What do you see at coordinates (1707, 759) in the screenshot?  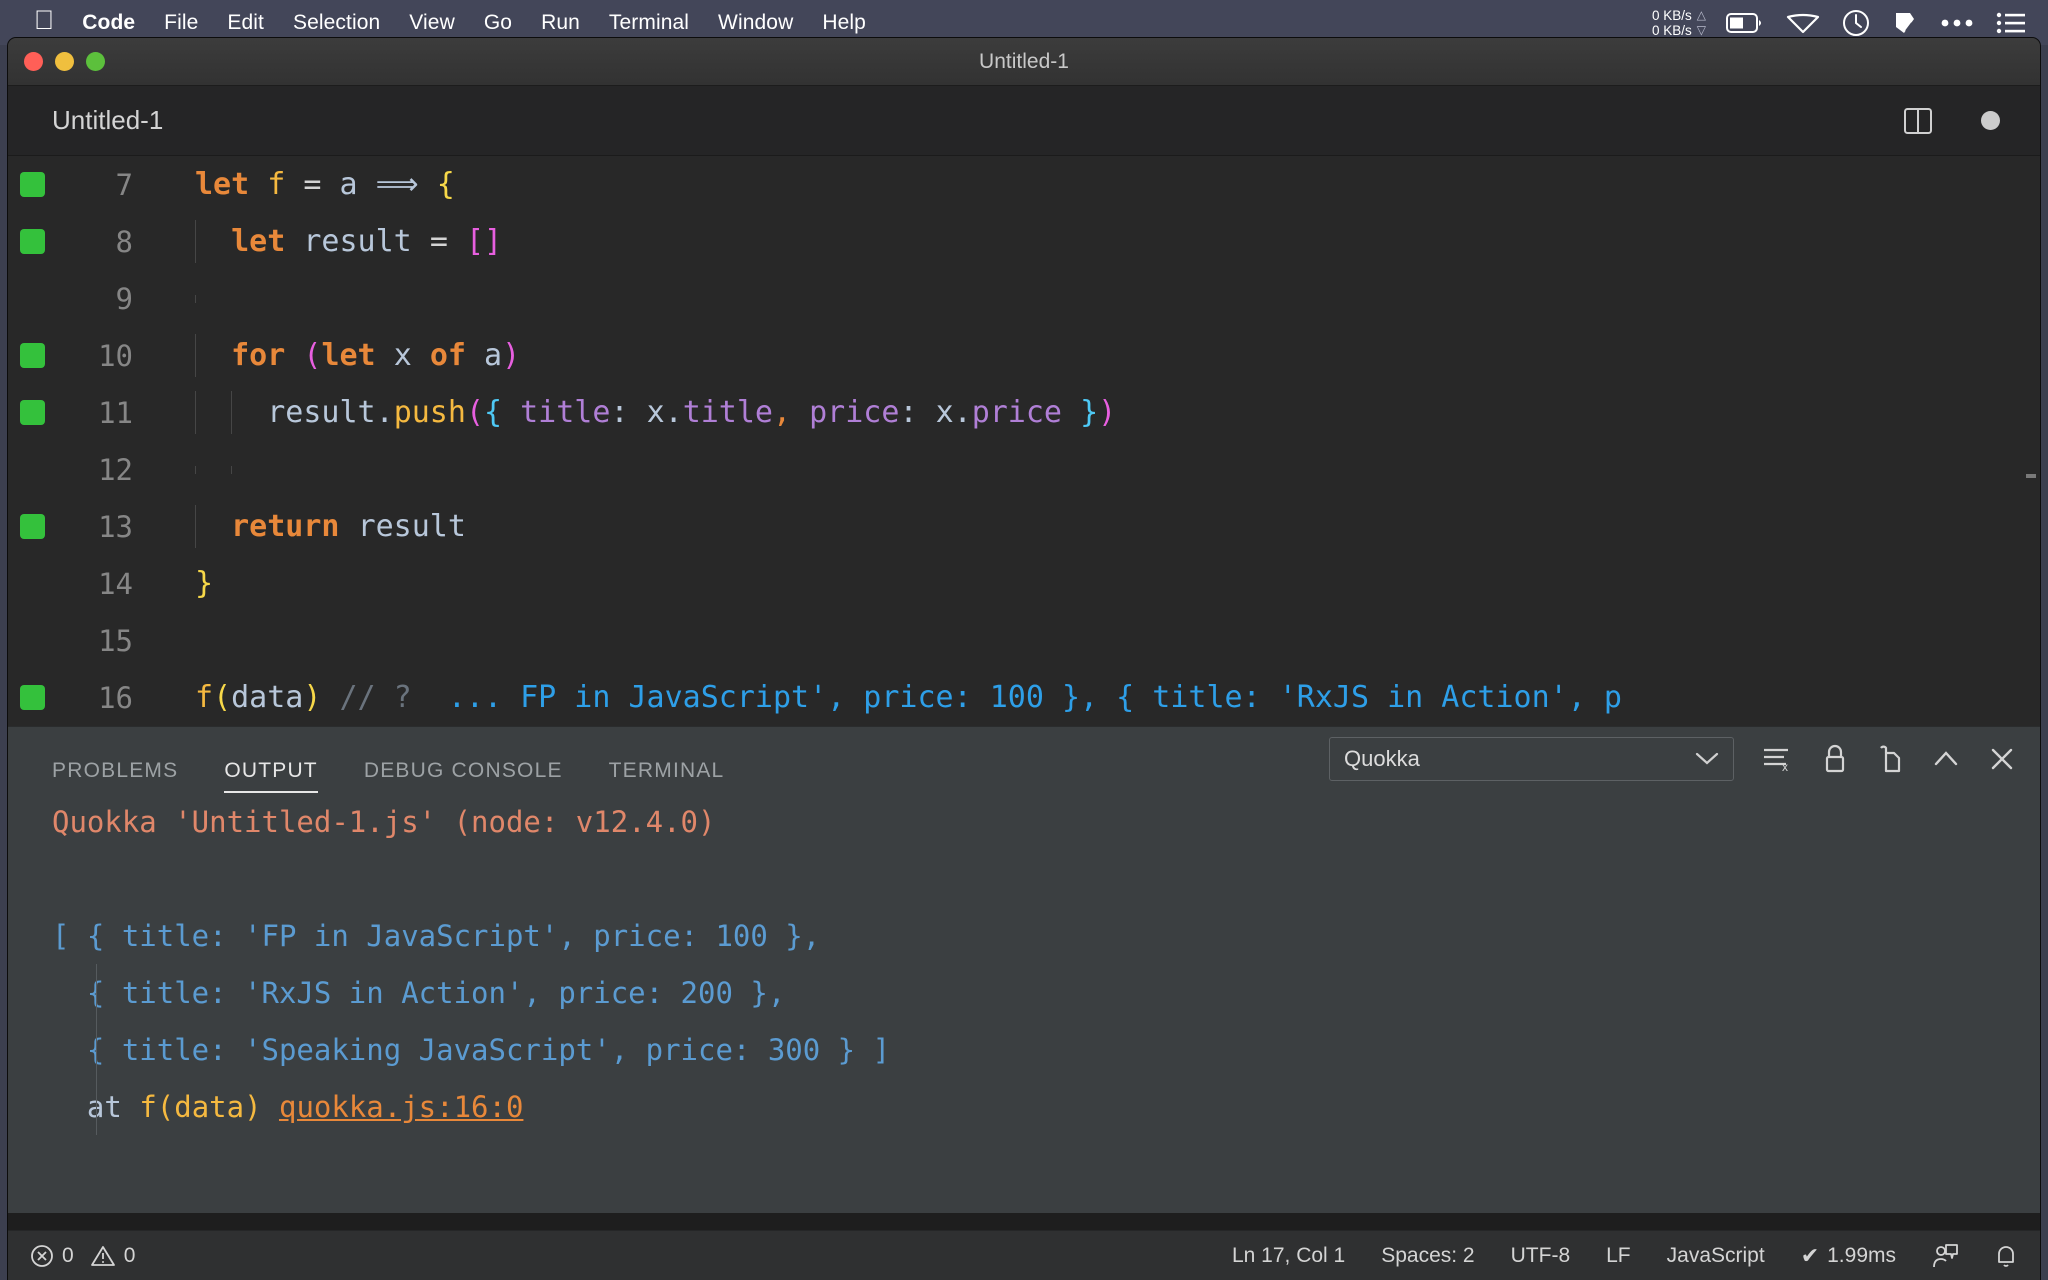 I see `chevron-down-icon` at bounding box center [1707, 759].